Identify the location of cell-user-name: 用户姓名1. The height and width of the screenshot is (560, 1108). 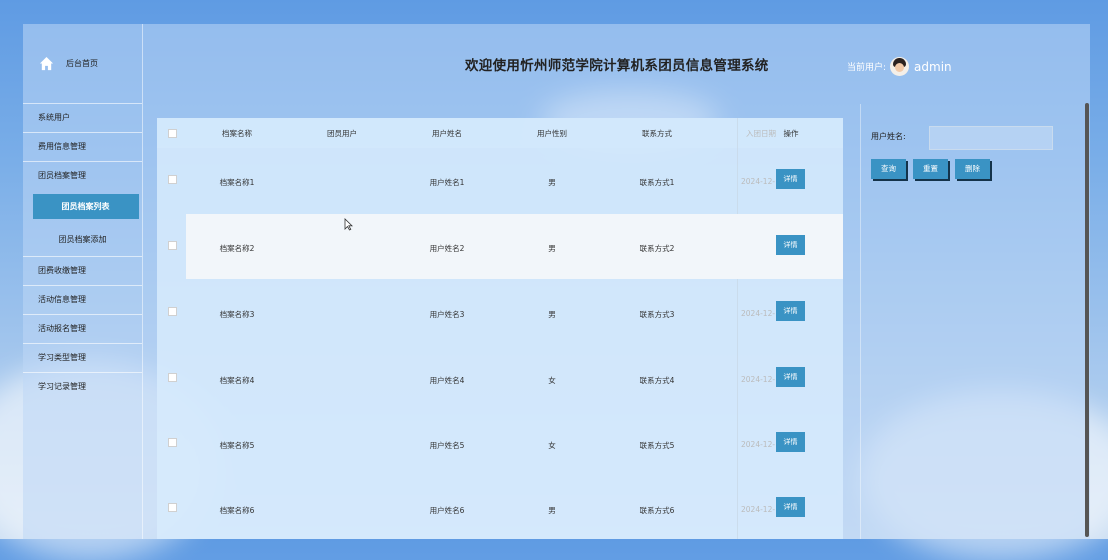
(447, 182).